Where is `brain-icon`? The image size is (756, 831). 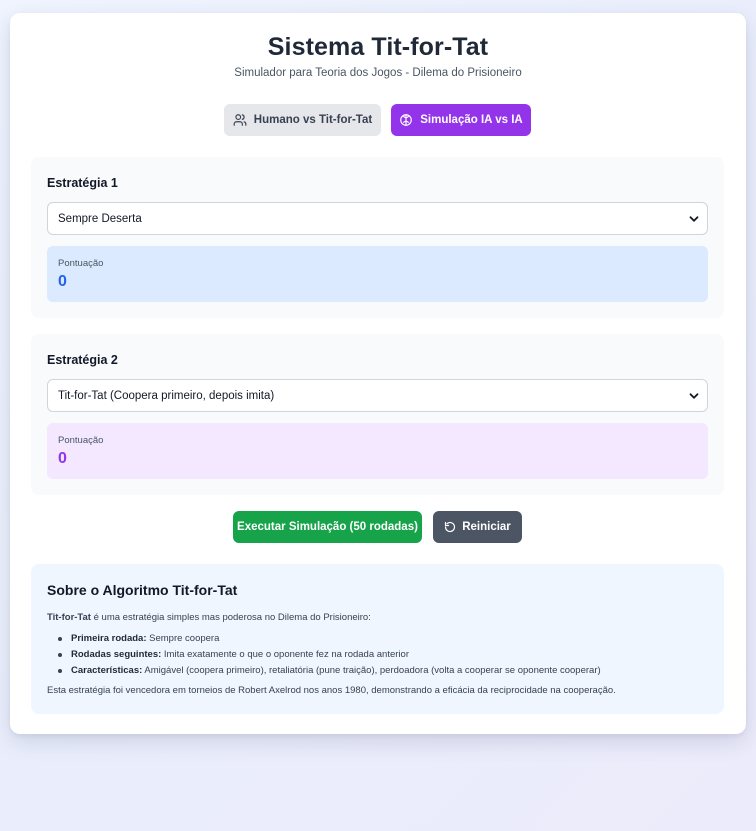 brain-icon is located at coordinates (406, 120).